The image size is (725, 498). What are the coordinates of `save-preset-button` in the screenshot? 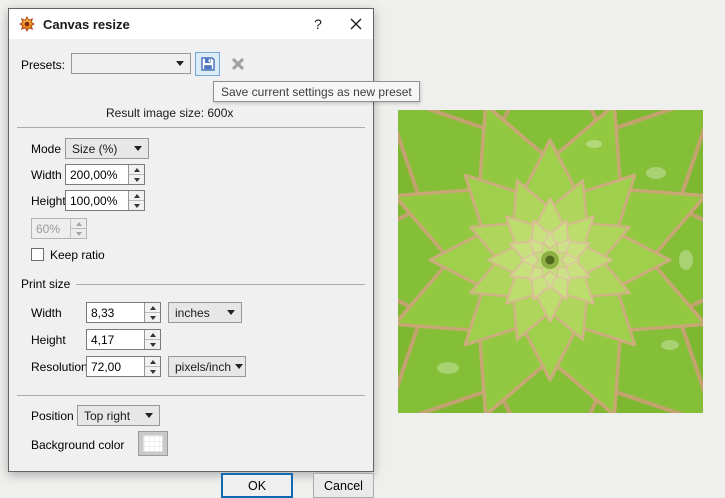 It's located at (207, 64).